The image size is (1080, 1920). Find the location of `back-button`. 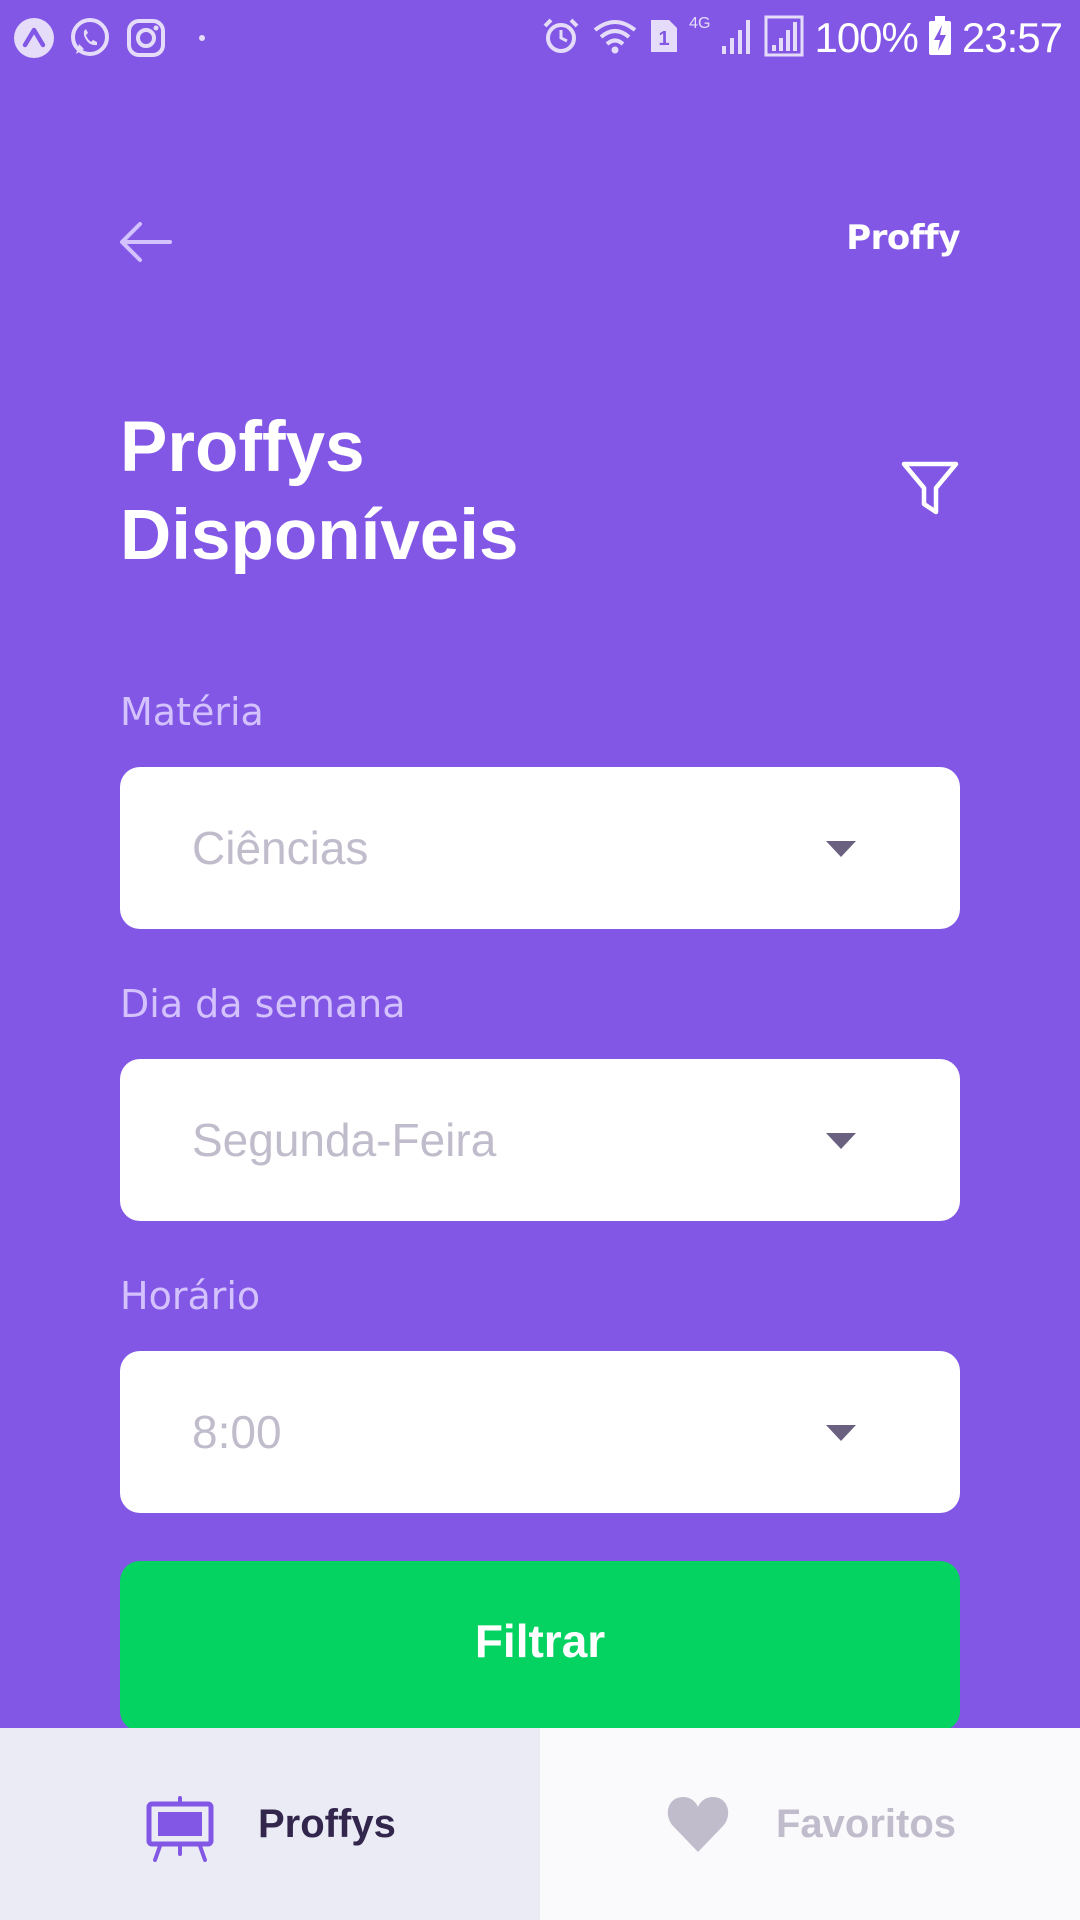

back-button is located at coordinates (146, 242).